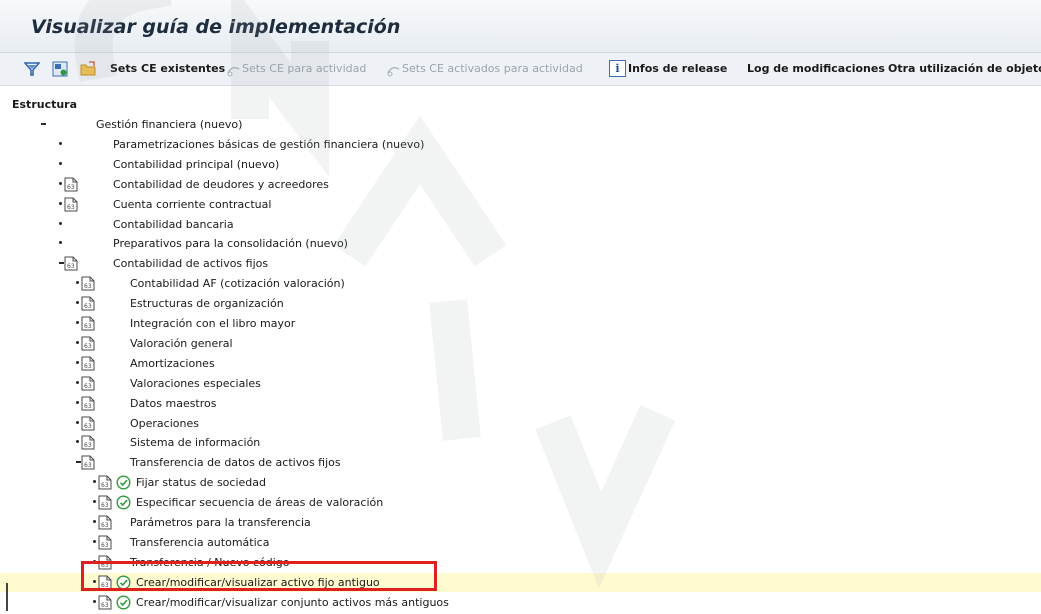 Image resolution: width=1041 pixels, height=614 pixels. I want to click on tree-node-label: Transferencia / Nuevo código, so click(210, 562).